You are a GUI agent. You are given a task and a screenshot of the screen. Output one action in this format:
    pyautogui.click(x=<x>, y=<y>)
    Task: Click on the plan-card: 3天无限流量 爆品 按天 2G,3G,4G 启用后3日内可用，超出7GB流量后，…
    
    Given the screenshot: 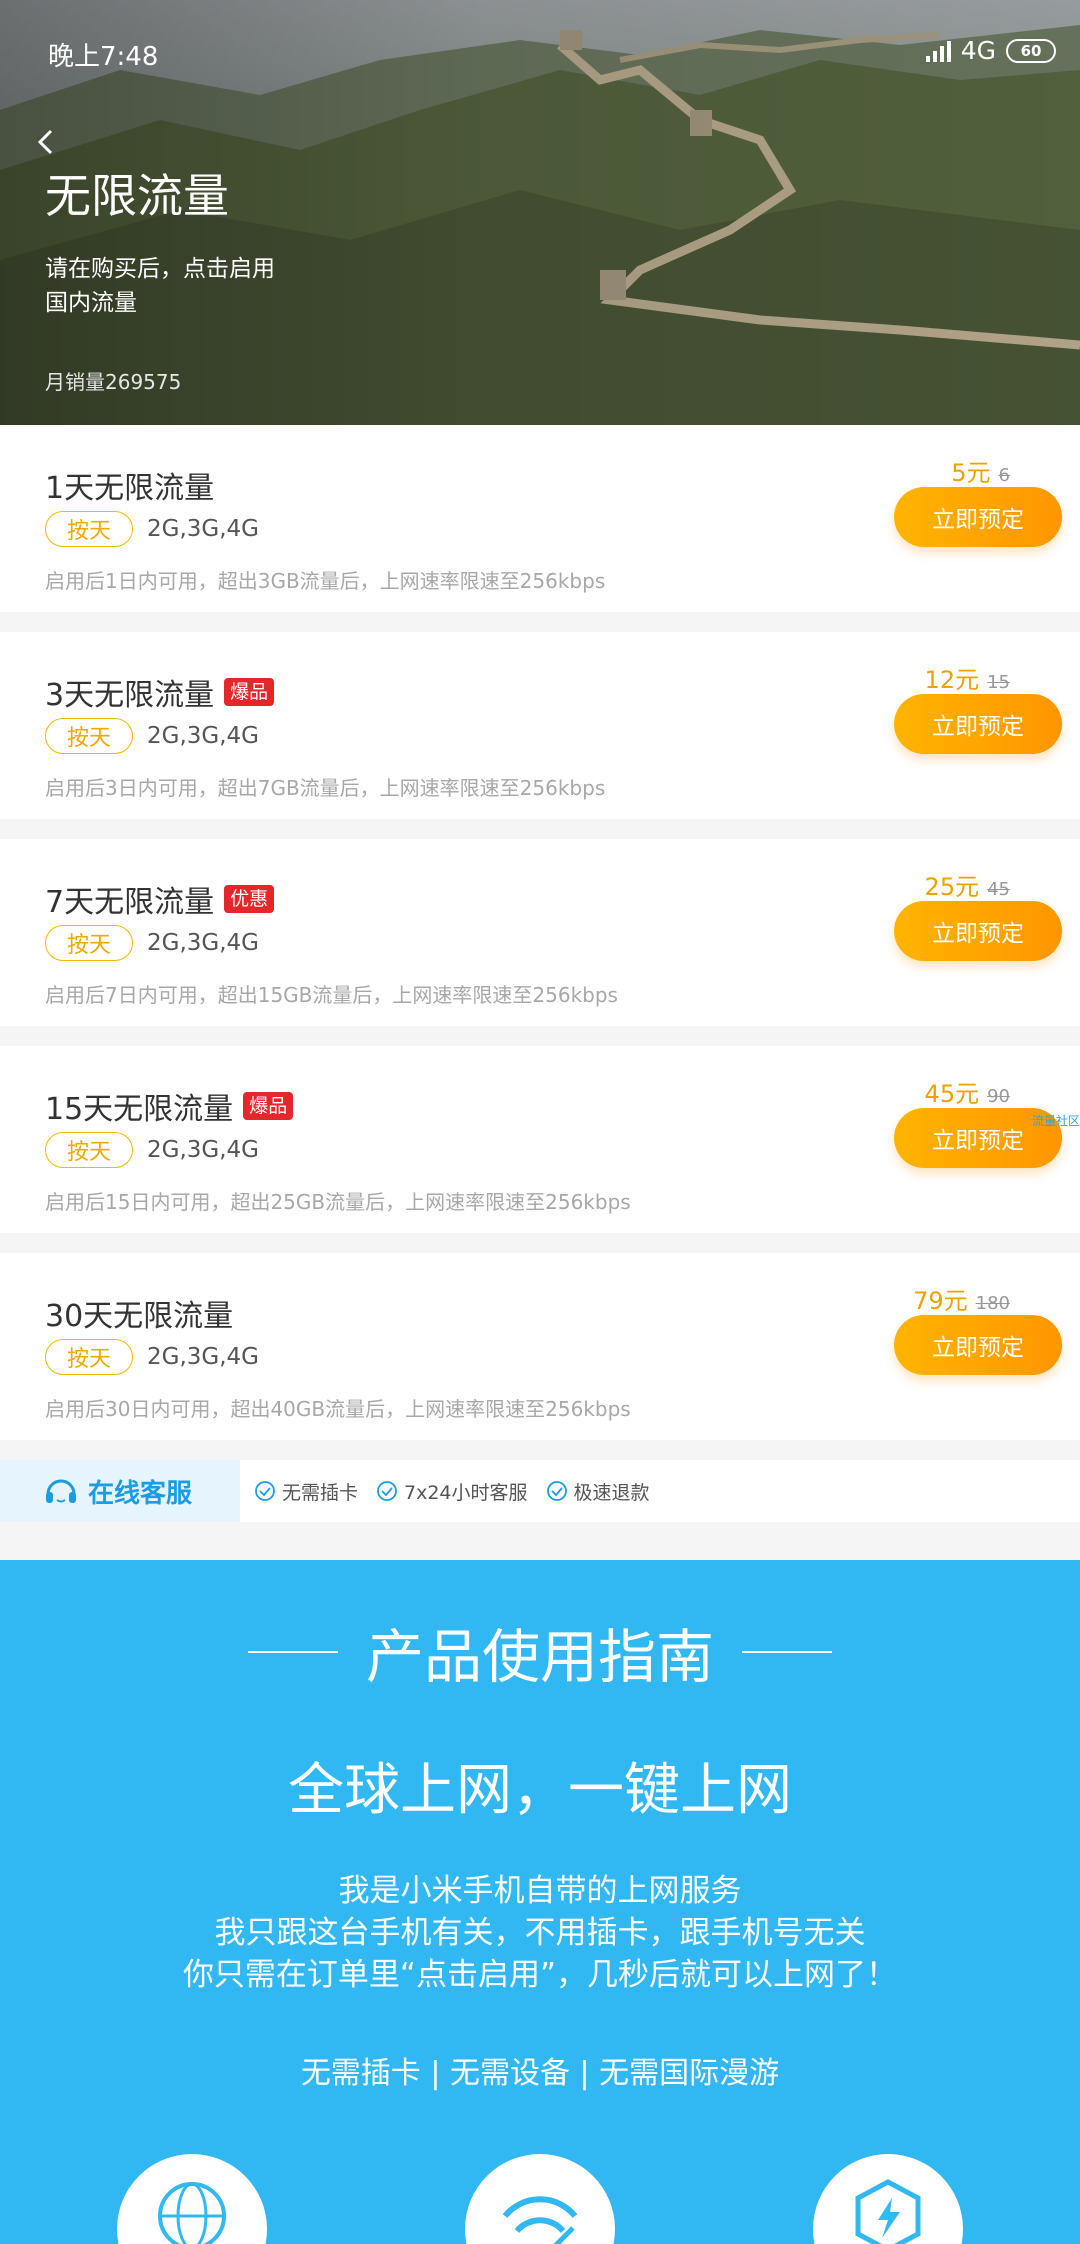 What is the action you would take?
    pyautogui.click(x=540, y=725)
    